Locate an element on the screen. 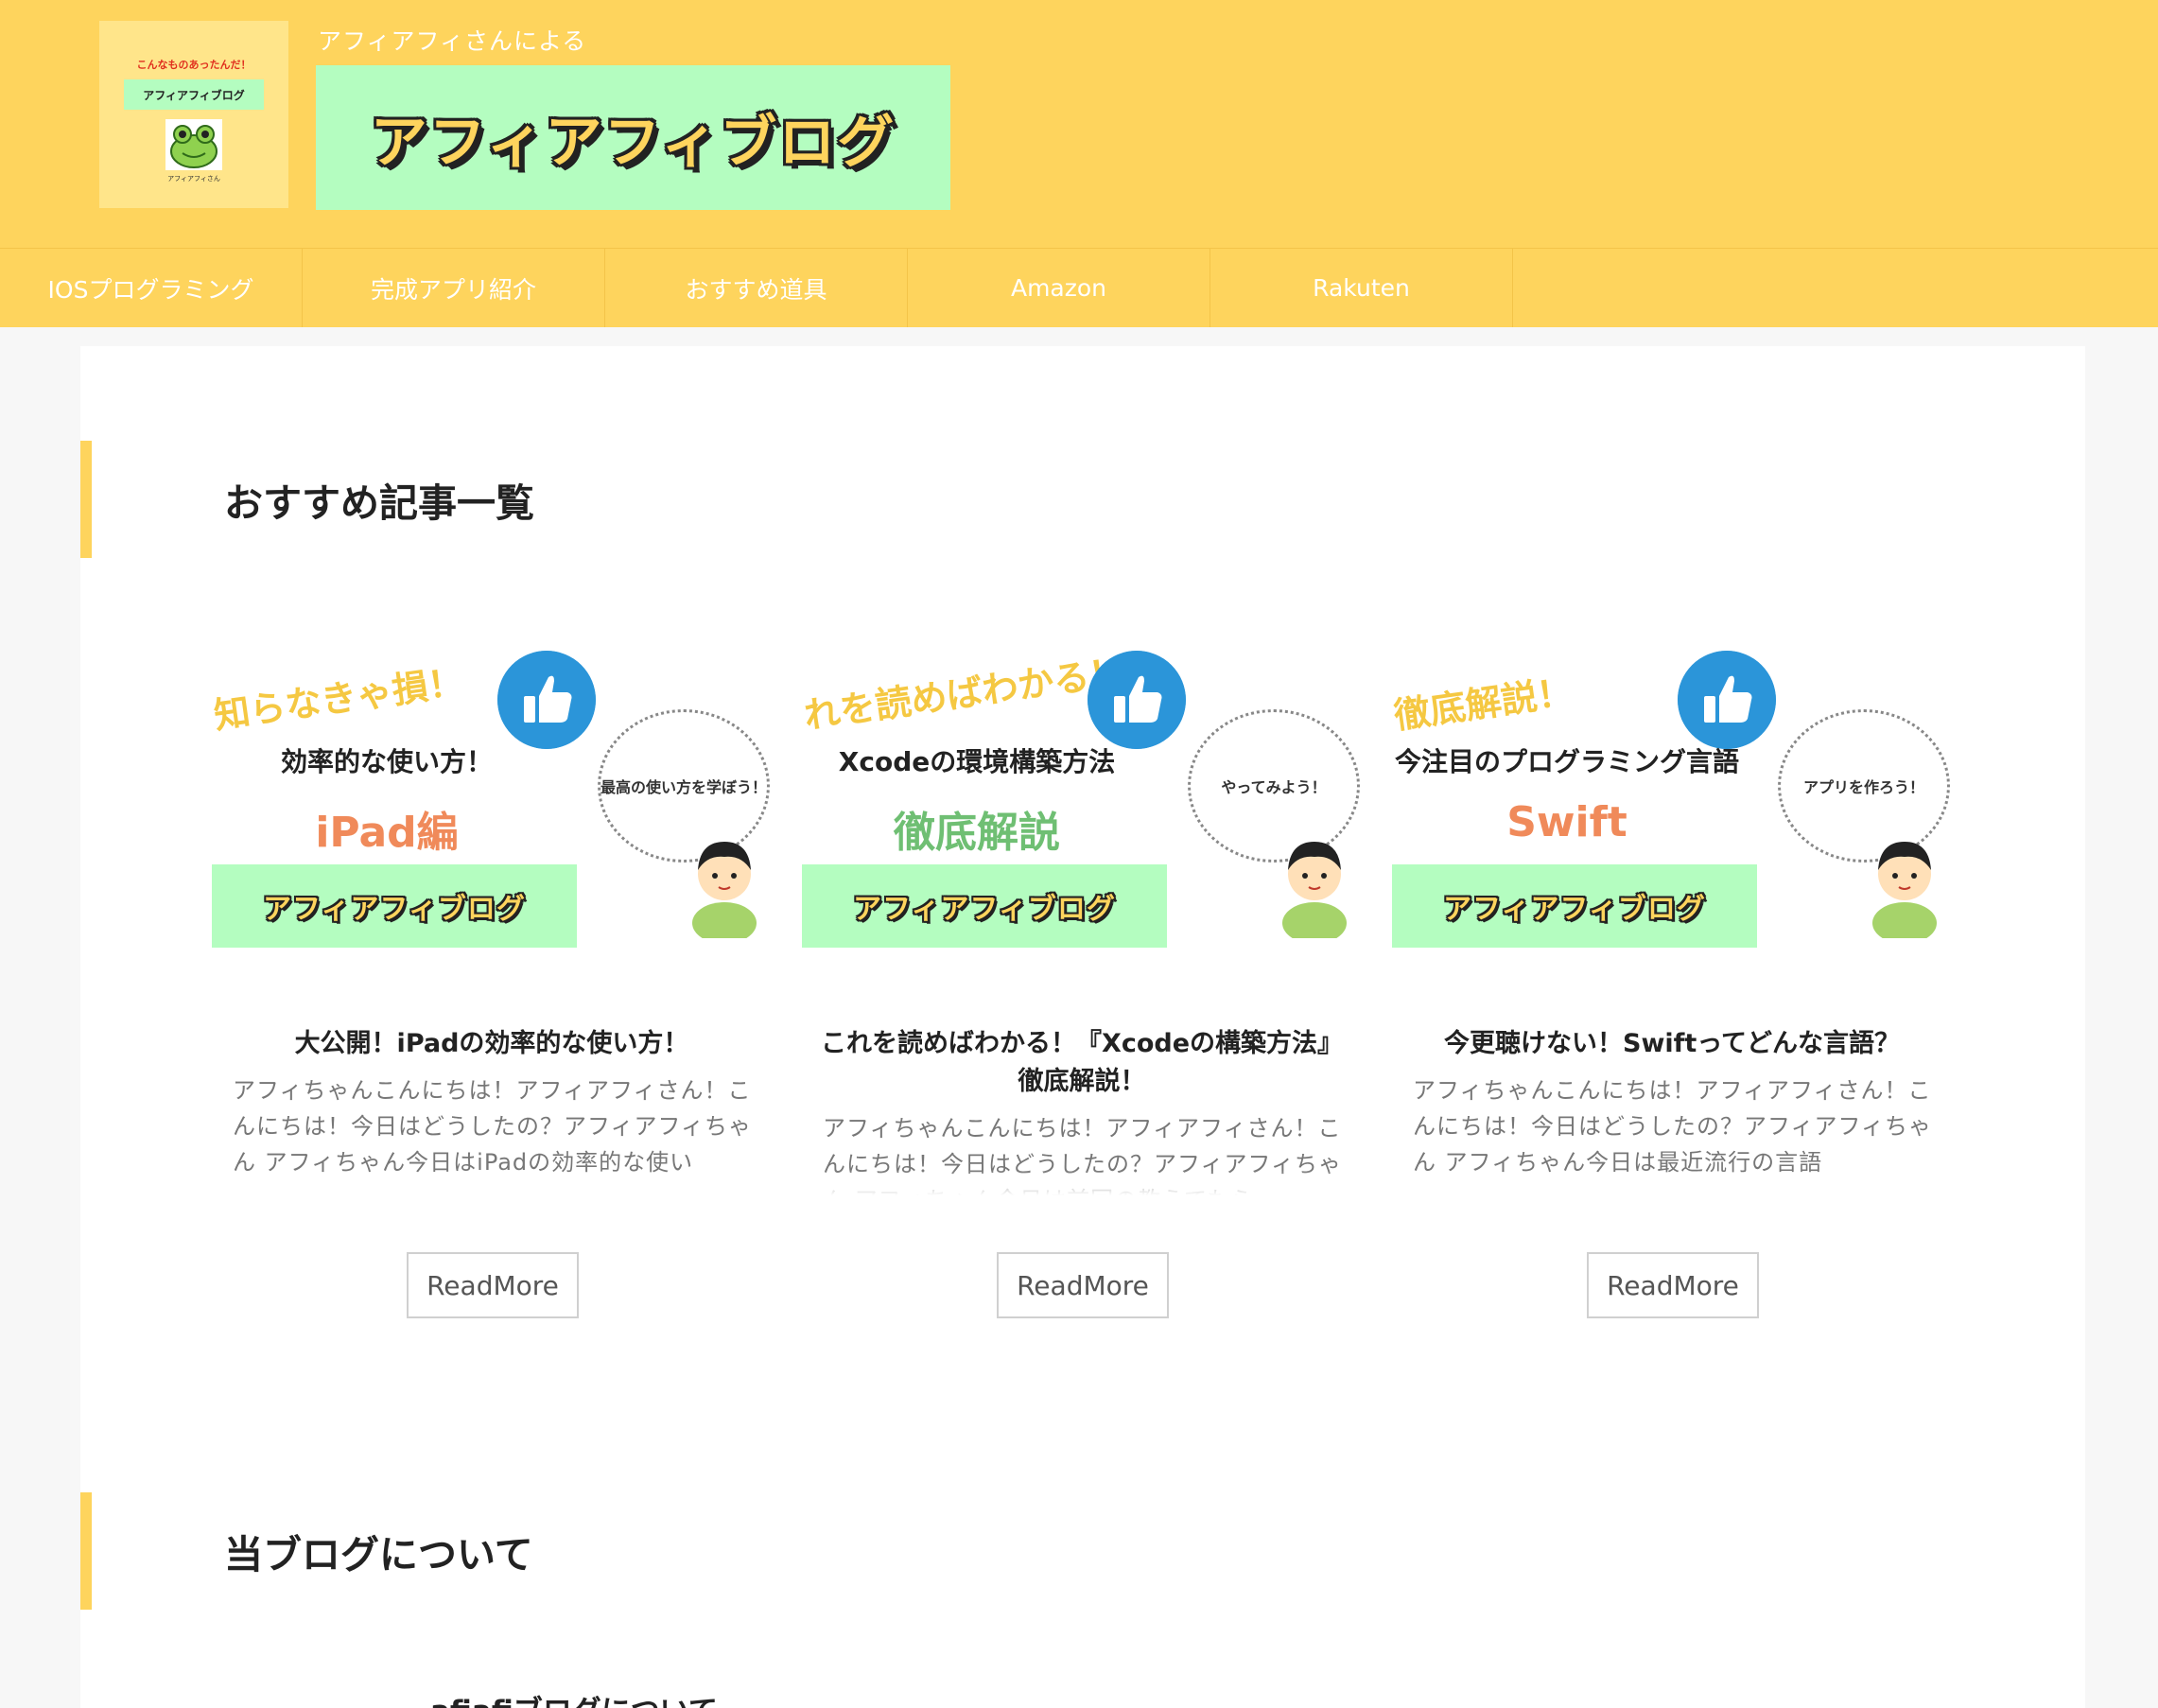 The height and width of the screenshot is (1708, 2158). global-nav: IOSプログラミング 完成アプリ紹介 おすすめ道具 Amazon Rakuten is located at coordinates (1079, 287).